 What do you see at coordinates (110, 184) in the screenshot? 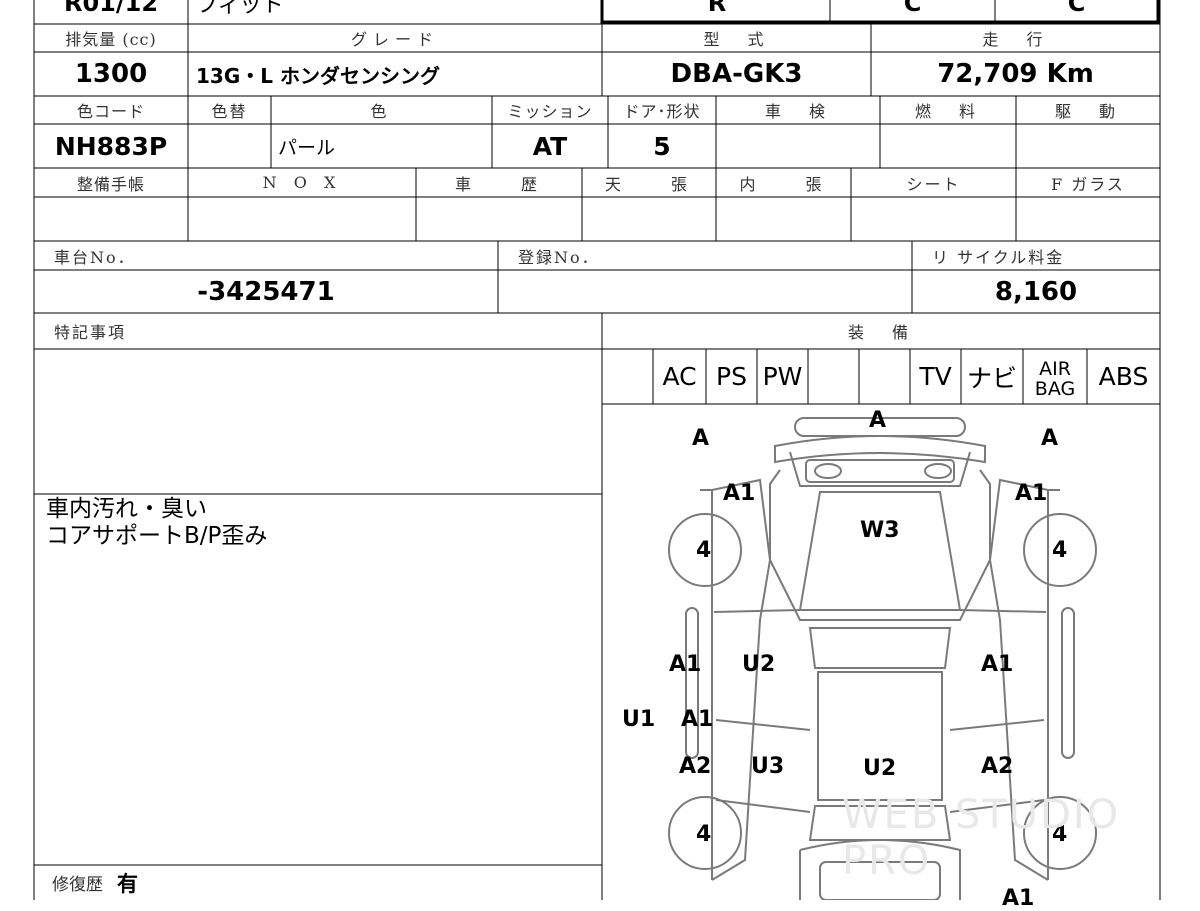
I see `maintenance-label: 整備手帳` at bounding box center [110, 184].